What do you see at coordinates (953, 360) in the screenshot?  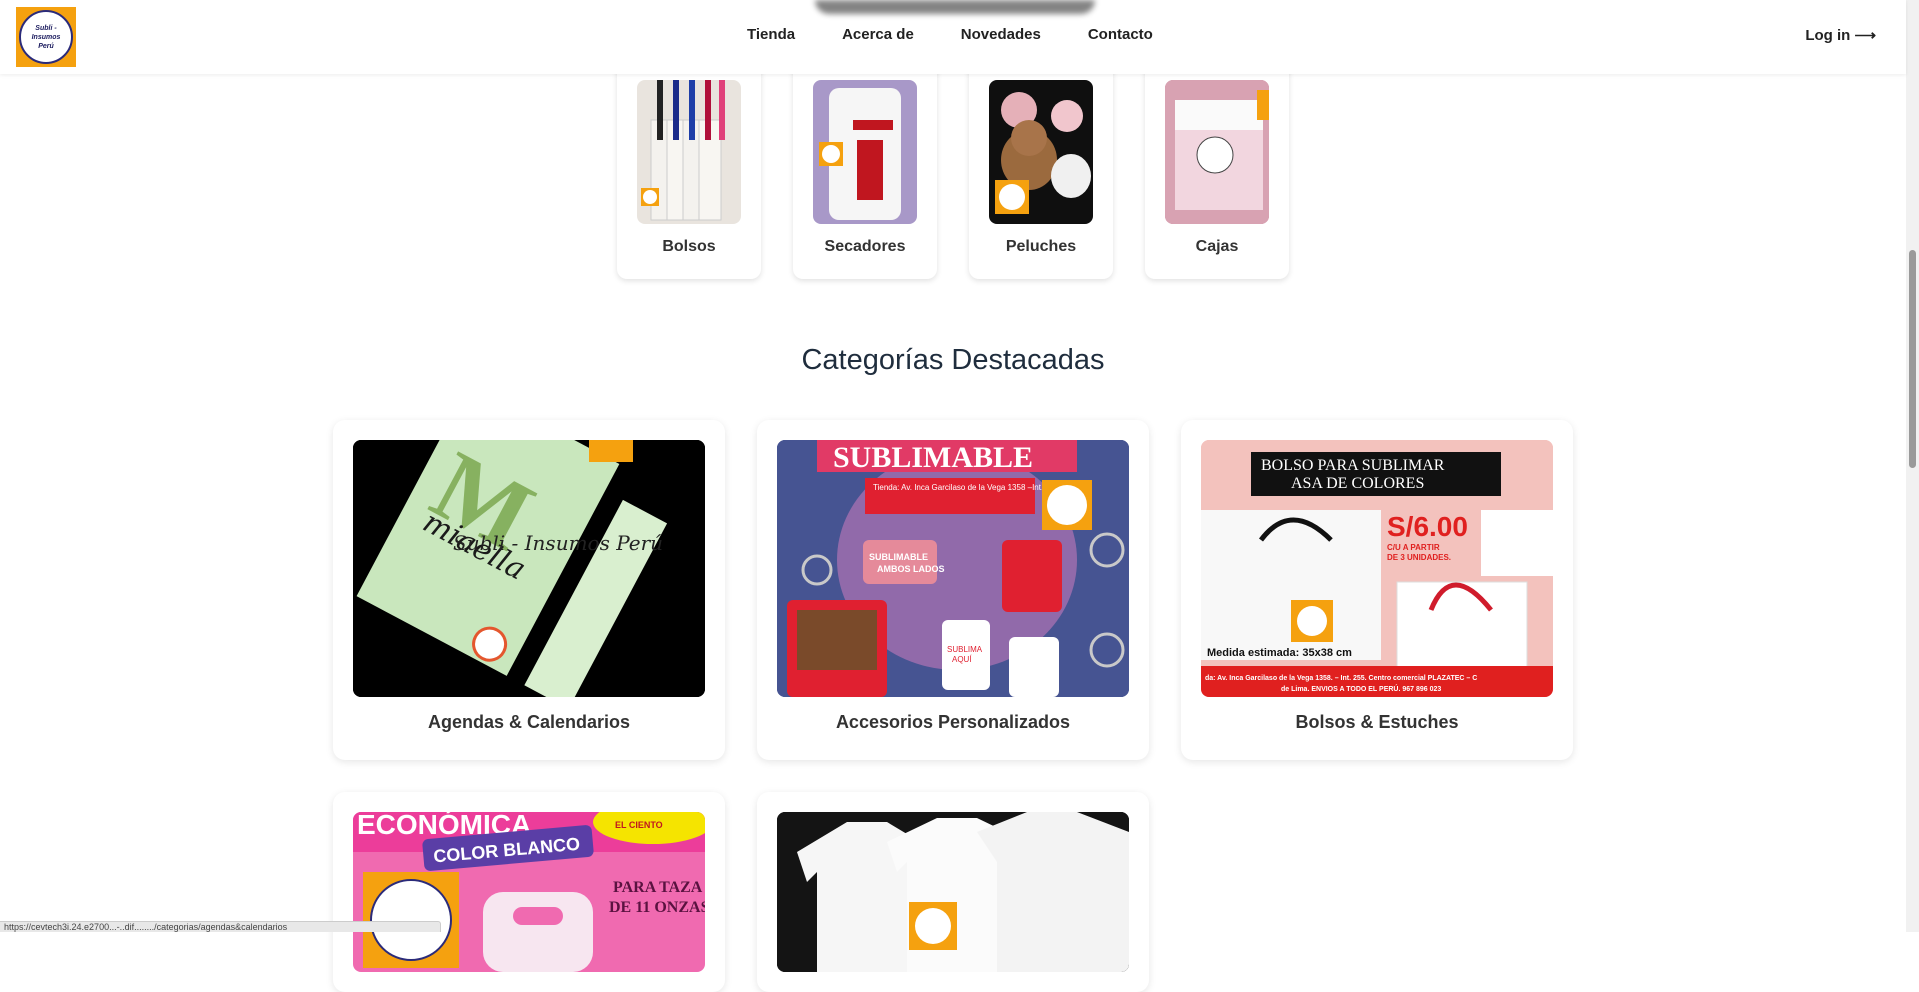 I see `featured-categories-title: Categorías Destacadas` at bounding box center [953, 360].